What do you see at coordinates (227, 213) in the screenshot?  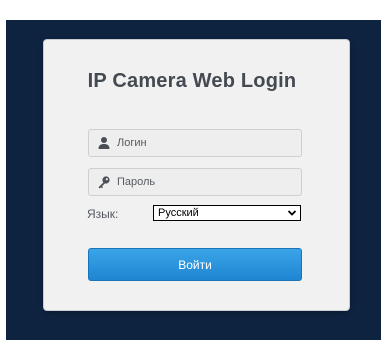 I see `language-select: Русский` at bounding box center [227, 213].